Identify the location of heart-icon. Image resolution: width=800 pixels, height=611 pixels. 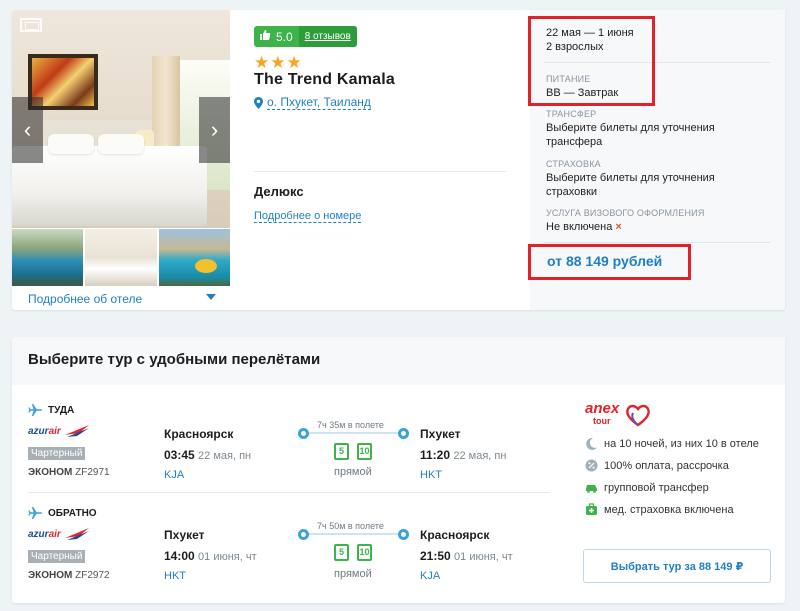
(638, 415).